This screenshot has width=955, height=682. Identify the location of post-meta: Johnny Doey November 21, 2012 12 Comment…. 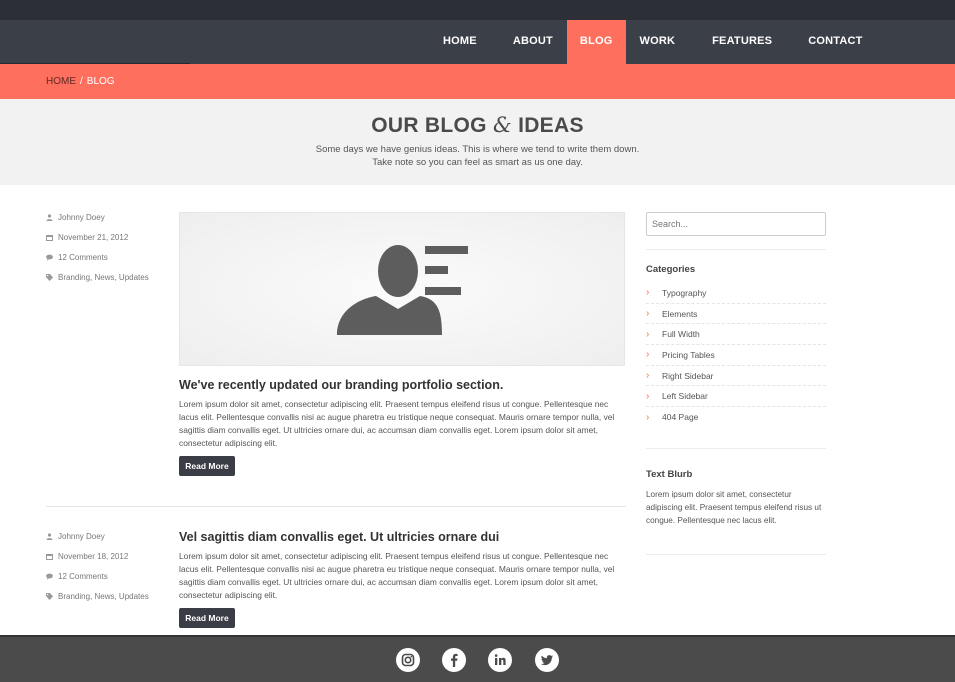
(97, 247).